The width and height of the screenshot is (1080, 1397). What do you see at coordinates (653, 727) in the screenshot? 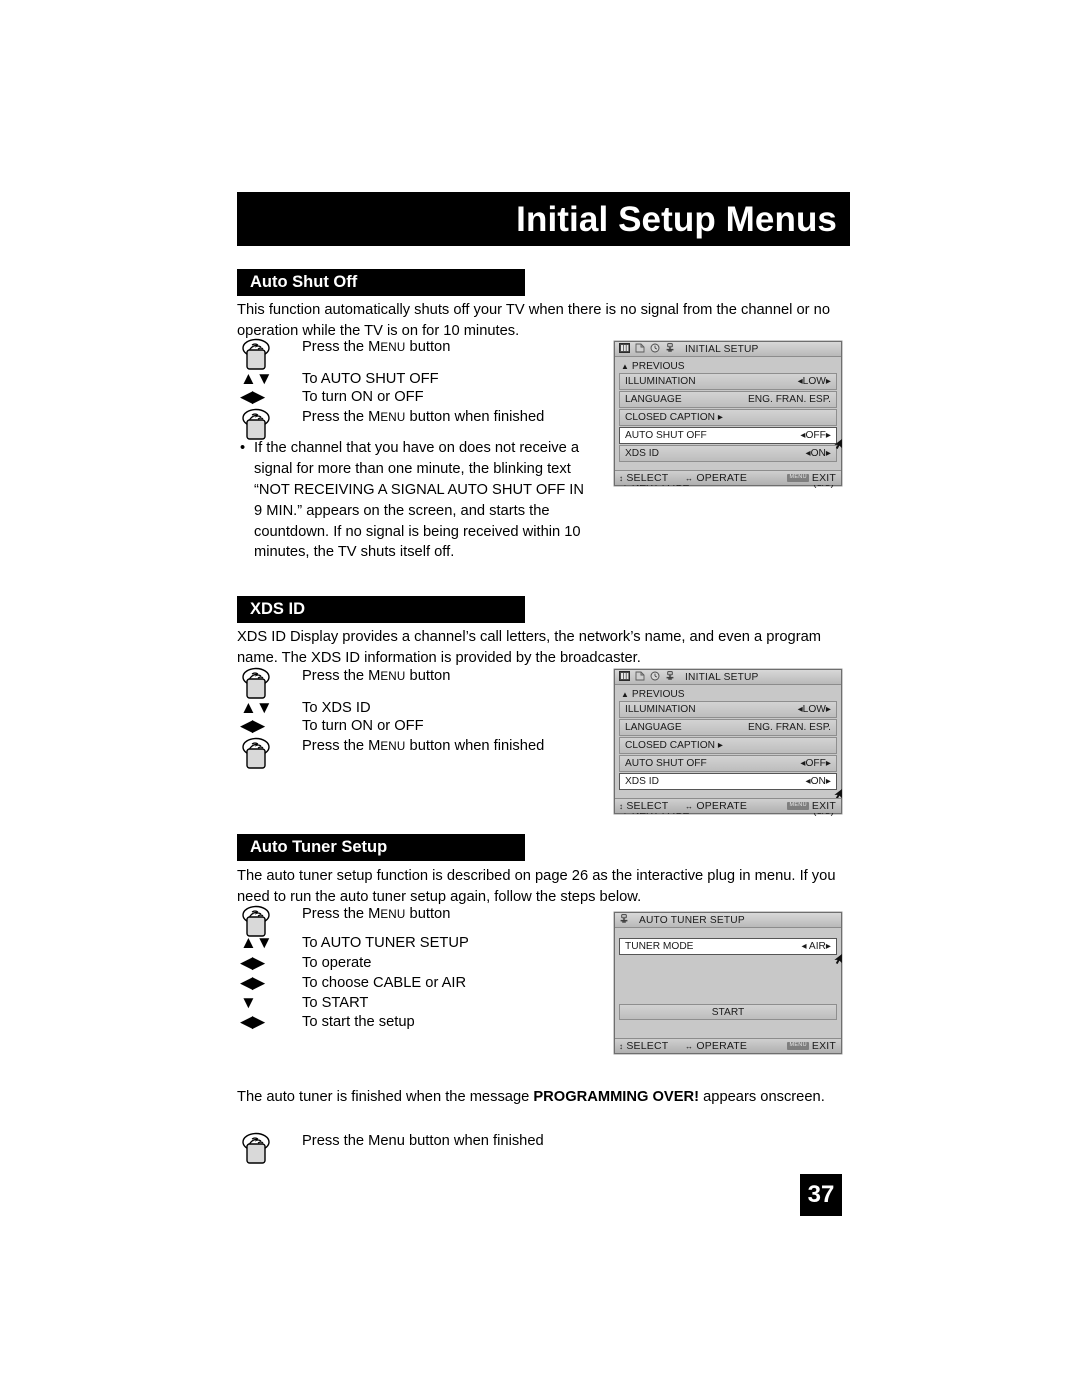
I see `osd-row-label: LANGUAGE` at bounding box center [653, 727].